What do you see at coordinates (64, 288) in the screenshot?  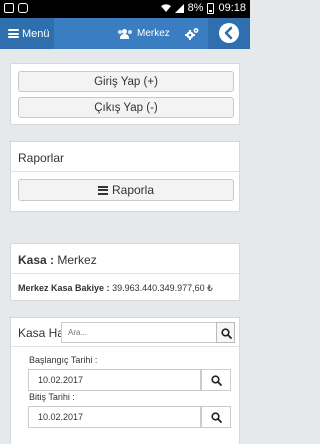 I see `cash-balance-label: Merkez Kasa Bakiye :` at bounding box center [64, 288].